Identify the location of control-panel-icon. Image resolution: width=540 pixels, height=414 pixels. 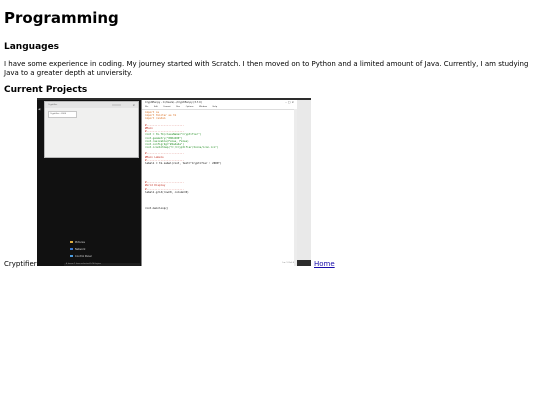
(71, 256).